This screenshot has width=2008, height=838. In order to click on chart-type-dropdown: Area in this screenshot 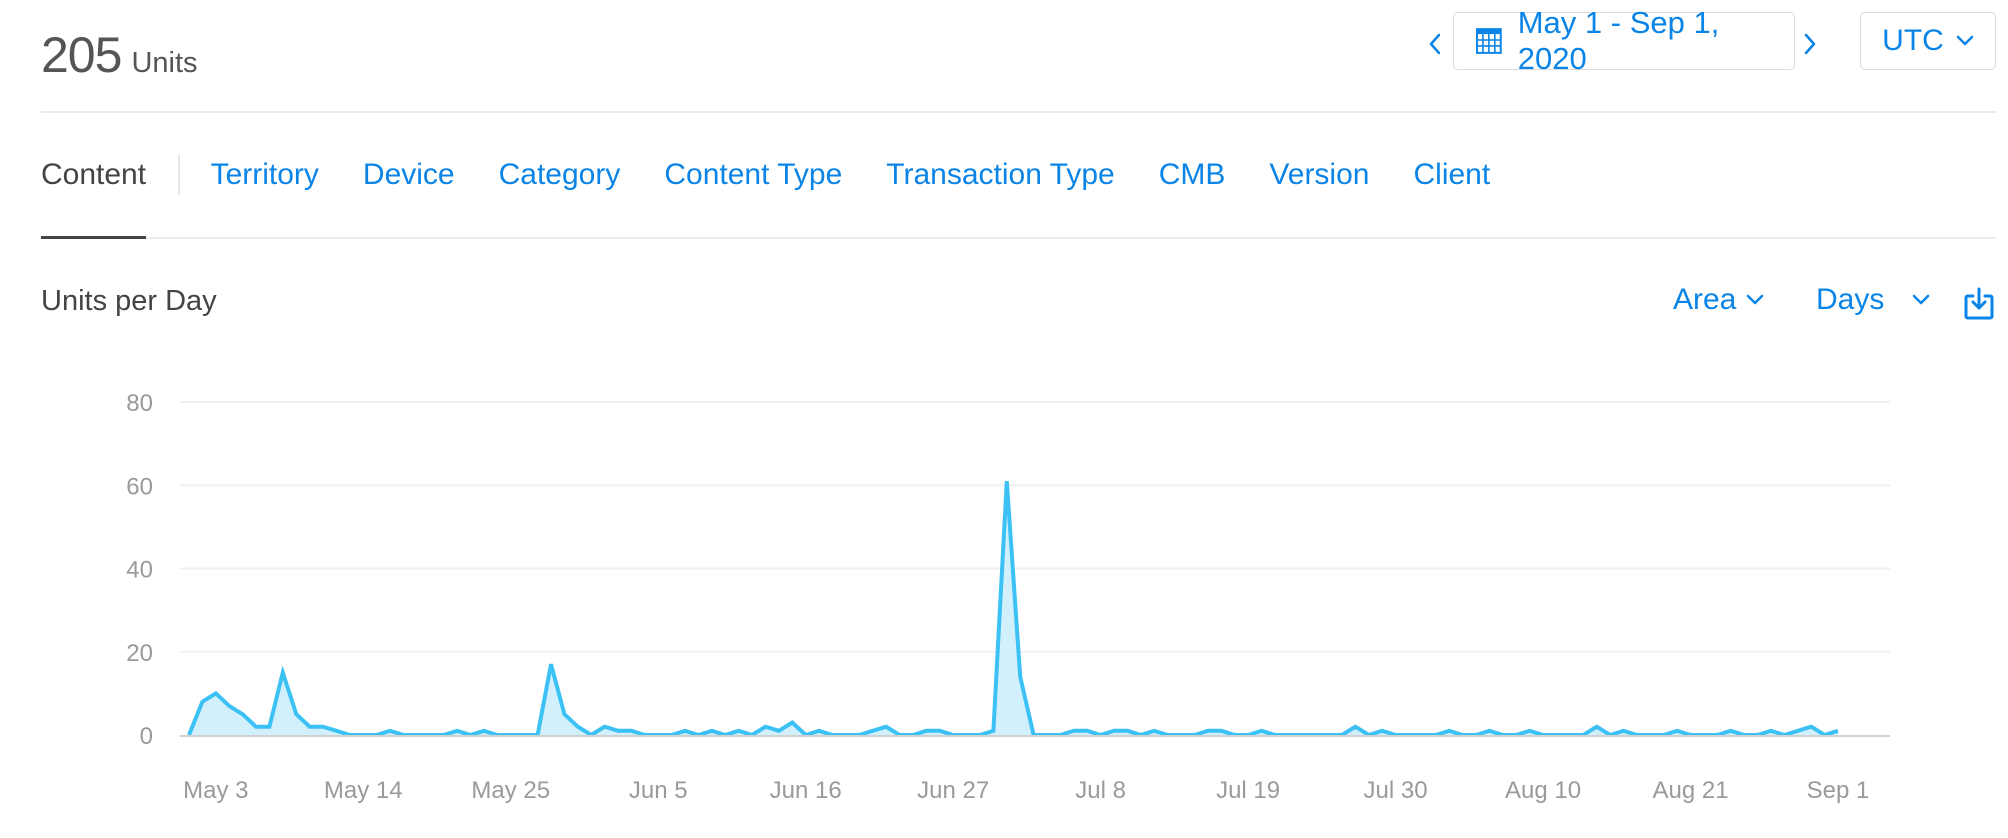, I will do `click(1718, 300)`.